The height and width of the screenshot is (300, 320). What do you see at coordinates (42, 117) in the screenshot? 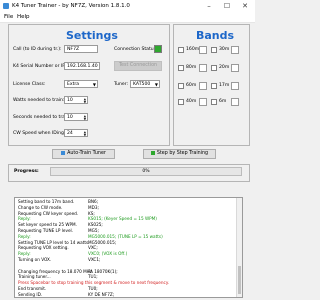
I see `seconds-label: Seconds needed to train:` at bounding box center [42, 117].